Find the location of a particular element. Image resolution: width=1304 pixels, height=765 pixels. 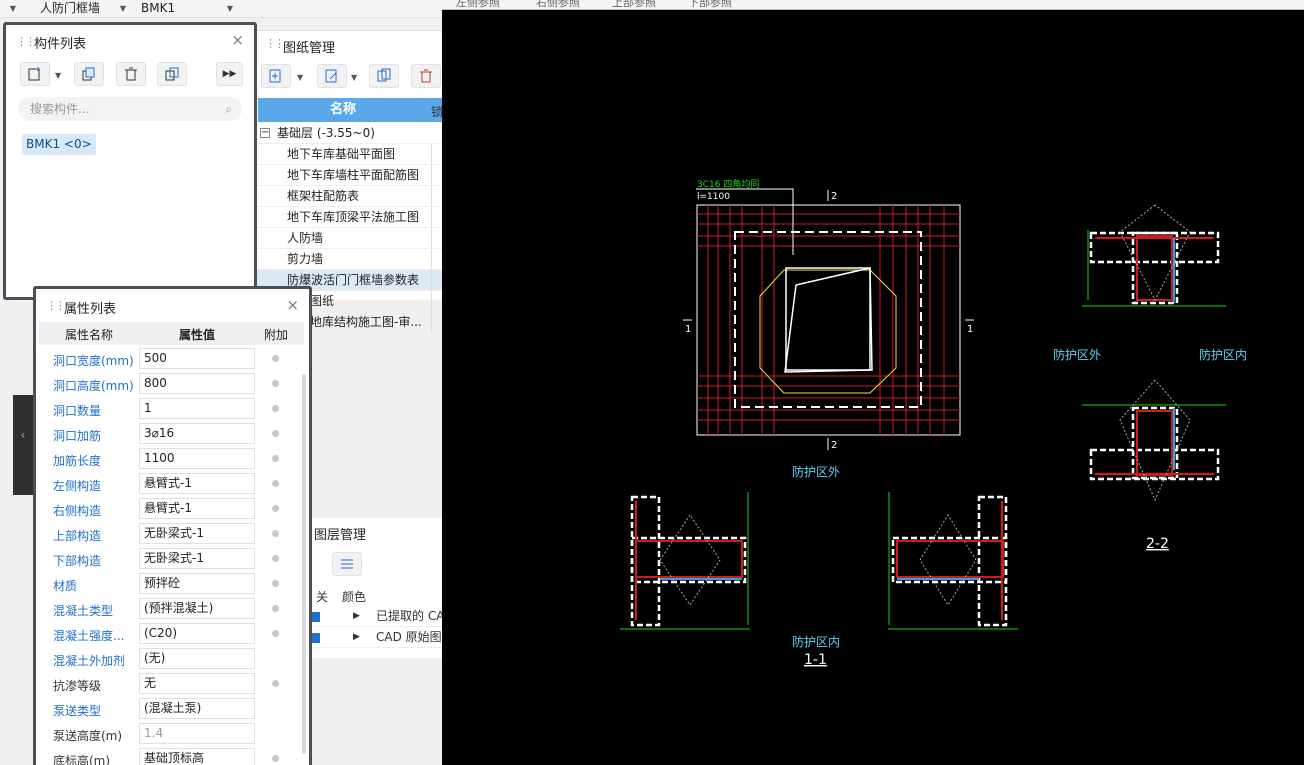

trash-icon is located at coordinates (131, 74).